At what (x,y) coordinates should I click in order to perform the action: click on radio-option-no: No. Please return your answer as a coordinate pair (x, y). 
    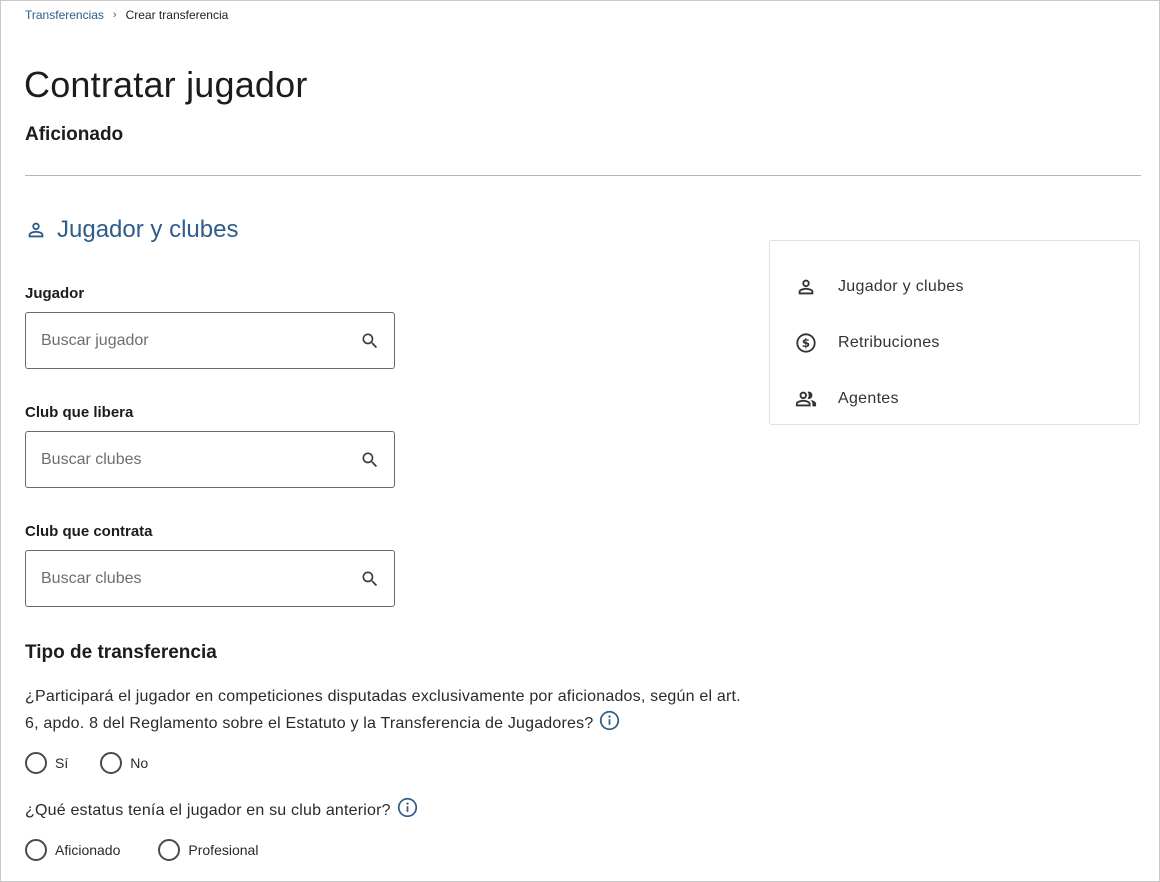
    Looking at the image, I should click on (124, 763).